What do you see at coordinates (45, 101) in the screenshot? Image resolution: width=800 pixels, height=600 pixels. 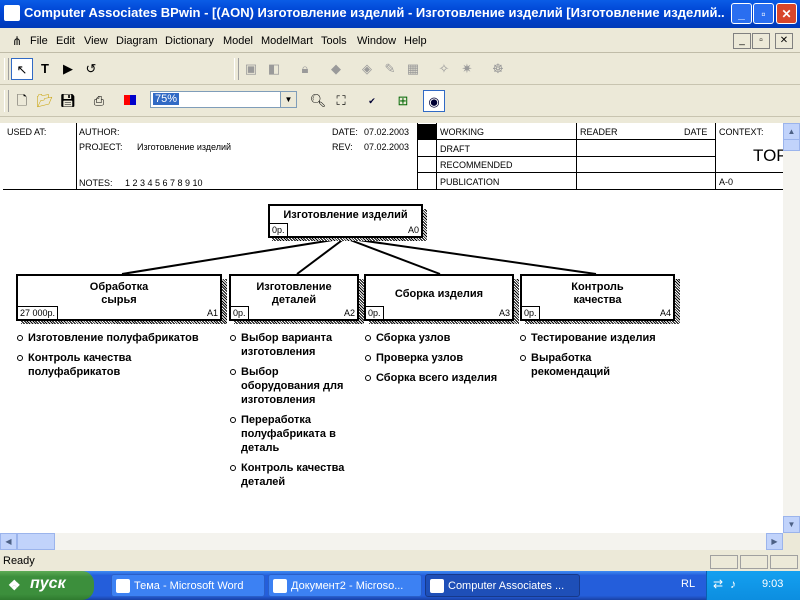 I see `open-folder-icon: 📂︎` at bounding box center [45, 101].